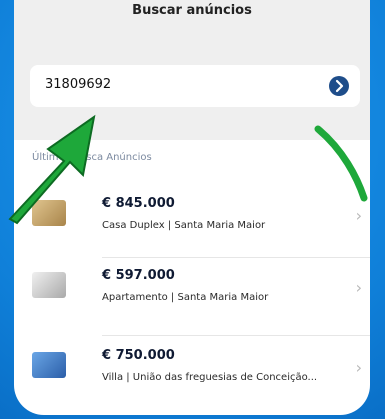 Image resolution: width=385 pixels, height=419 pixels. I want to click on listing-price: € 597.000, so click(138, 275).